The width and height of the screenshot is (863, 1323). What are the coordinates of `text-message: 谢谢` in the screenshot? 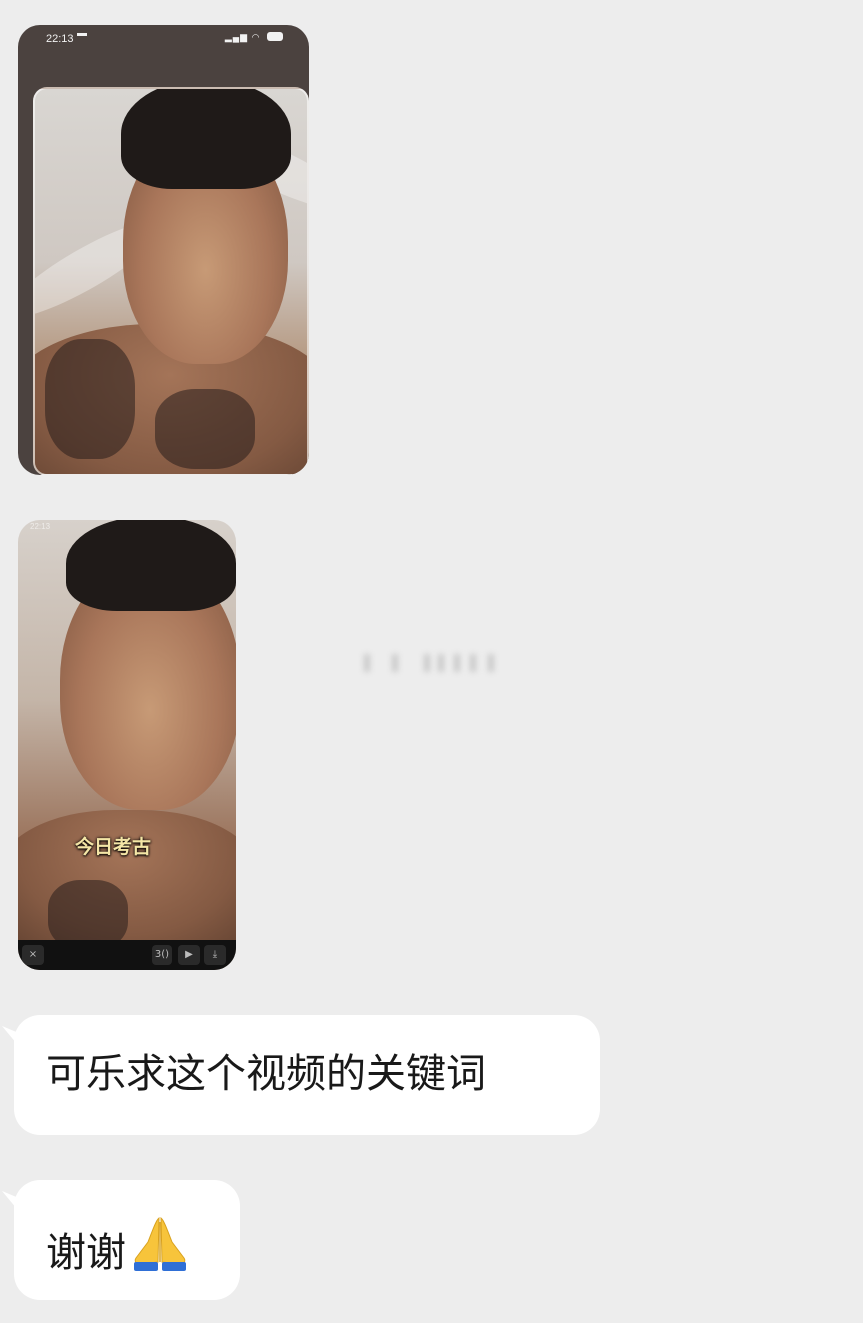 It's located at (127, 1240).